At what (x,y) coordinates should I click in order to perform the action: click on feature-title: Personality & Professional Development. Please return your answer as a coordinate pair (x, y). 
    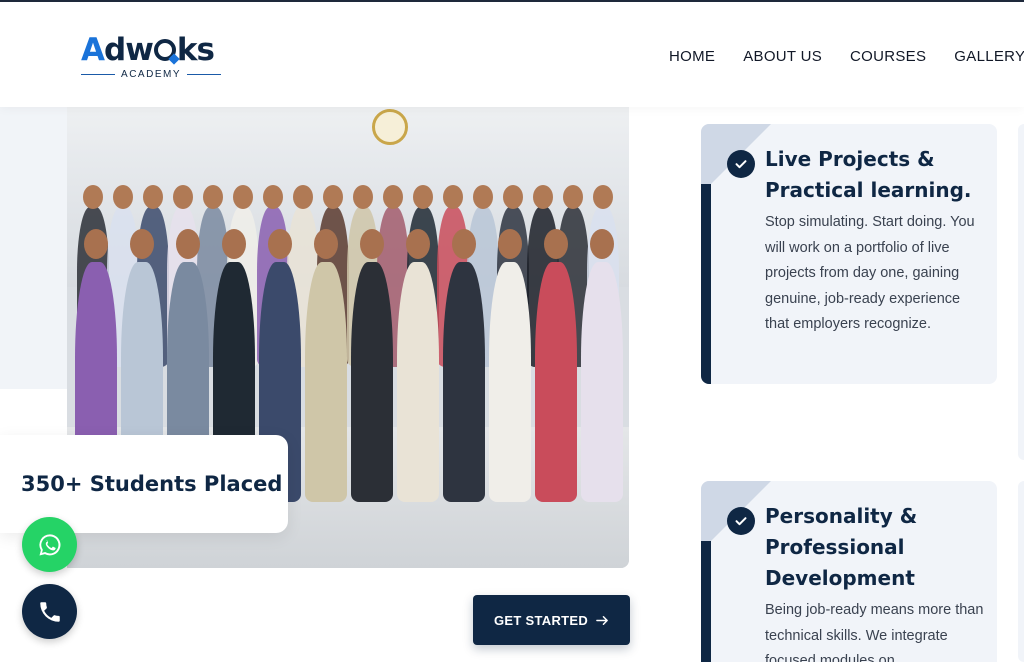
    Looking at the image, I should click on (841, 547).